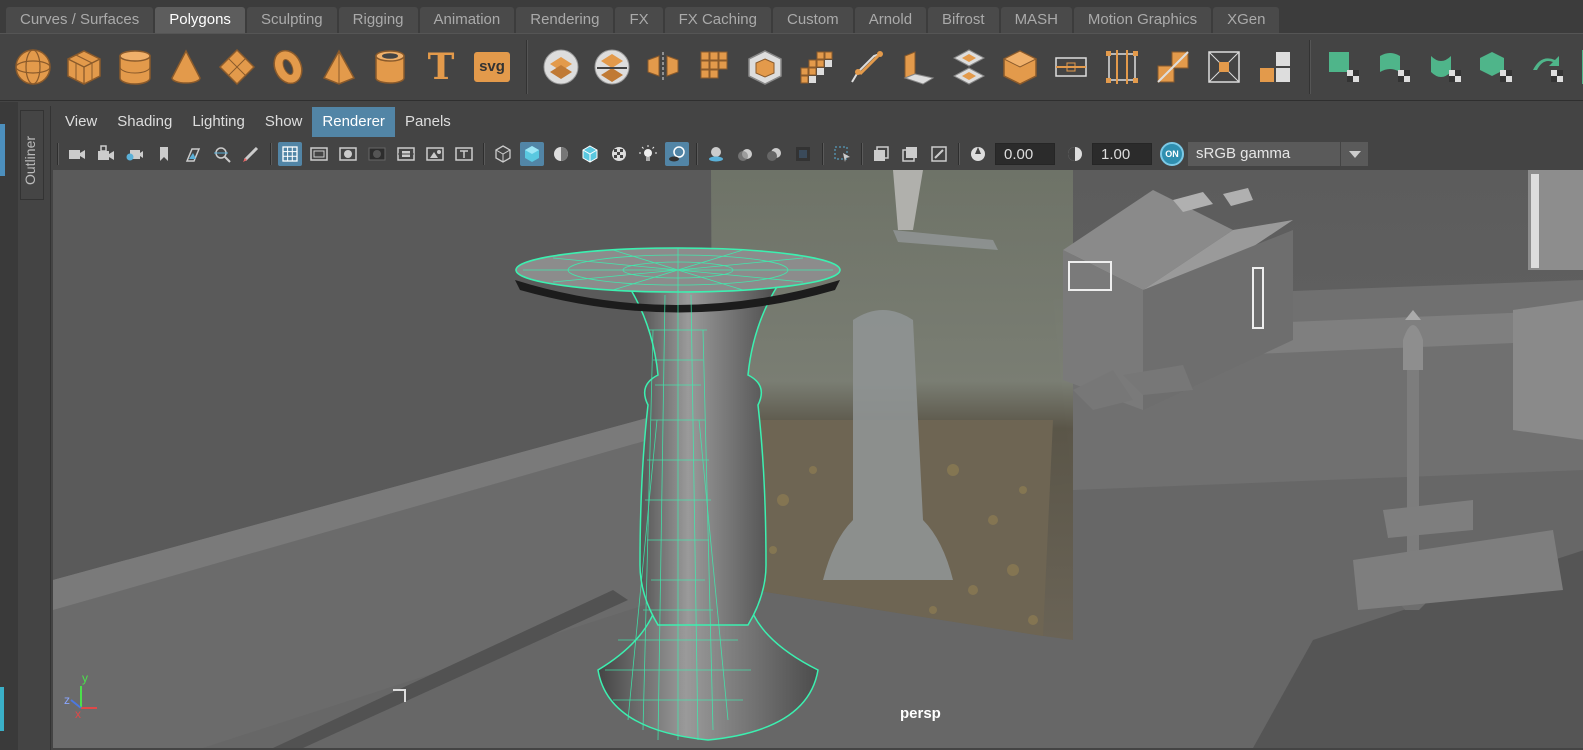 The width and height of the screenshot is (1583, 750). What do you see at coordinates (1036, 20) in the screenshot?
I see `shelf-tab-mash: MASH` at bounding box center [1036, 20].